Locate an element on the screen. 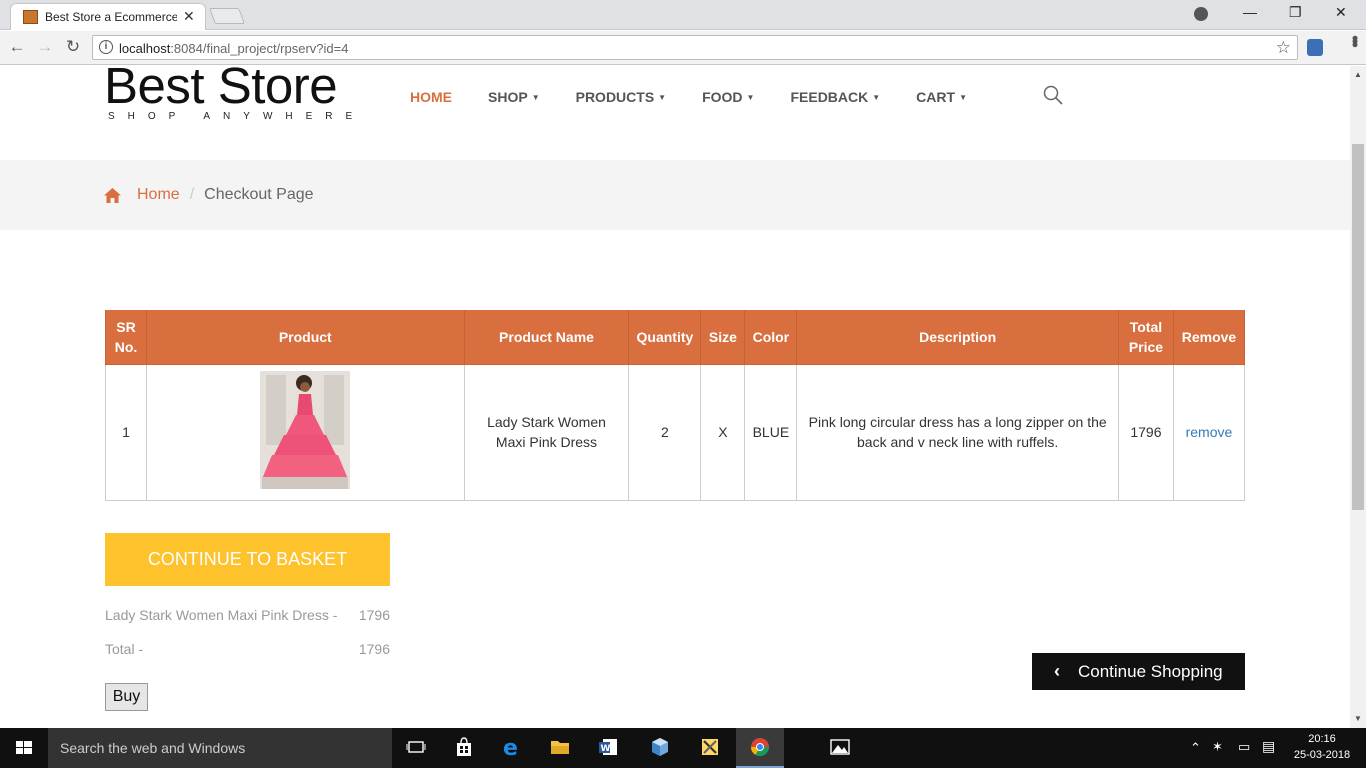 Image resolution: width=1366 pixels, height=768 pixels. chevron-left-icon: ‹ is located at coordinates (1057, 671).